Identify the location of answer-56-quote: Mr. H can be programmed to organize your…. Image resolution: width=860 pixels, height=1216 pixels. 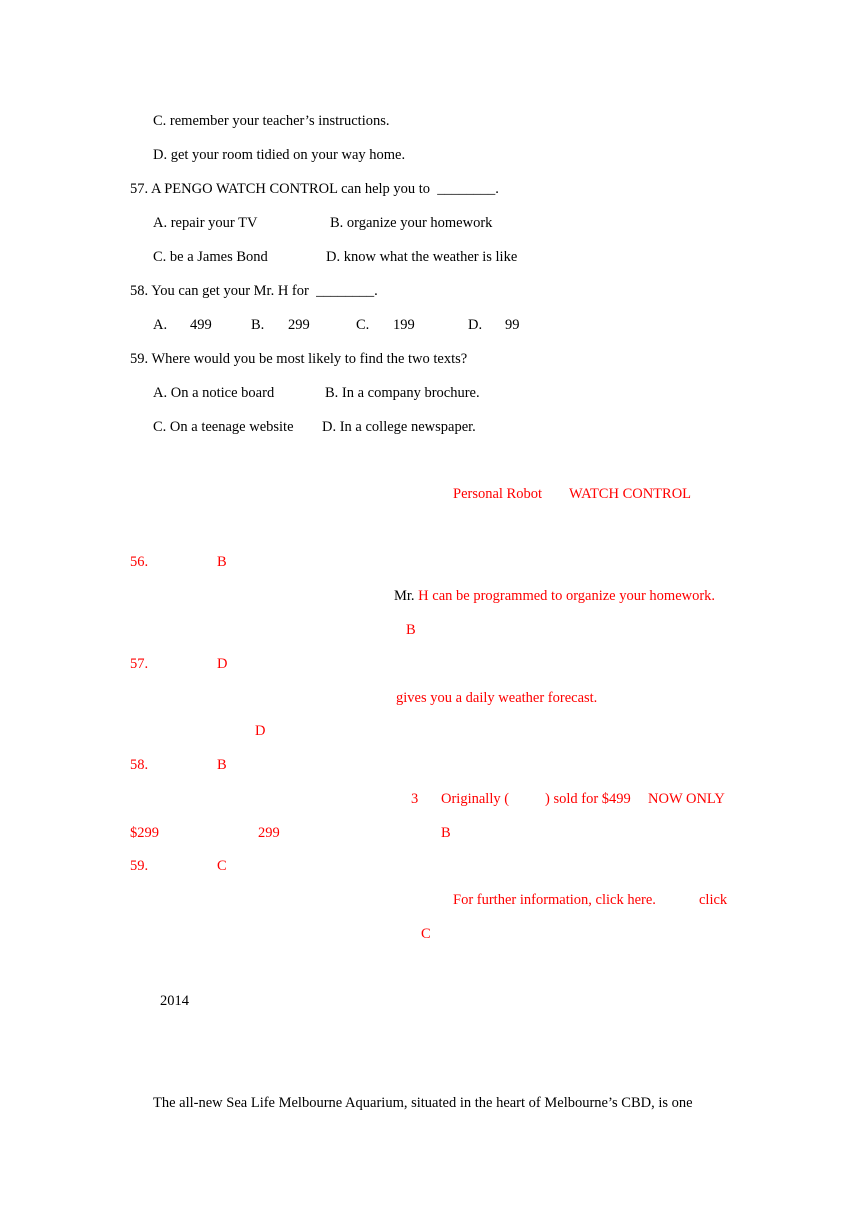
(554, 596).